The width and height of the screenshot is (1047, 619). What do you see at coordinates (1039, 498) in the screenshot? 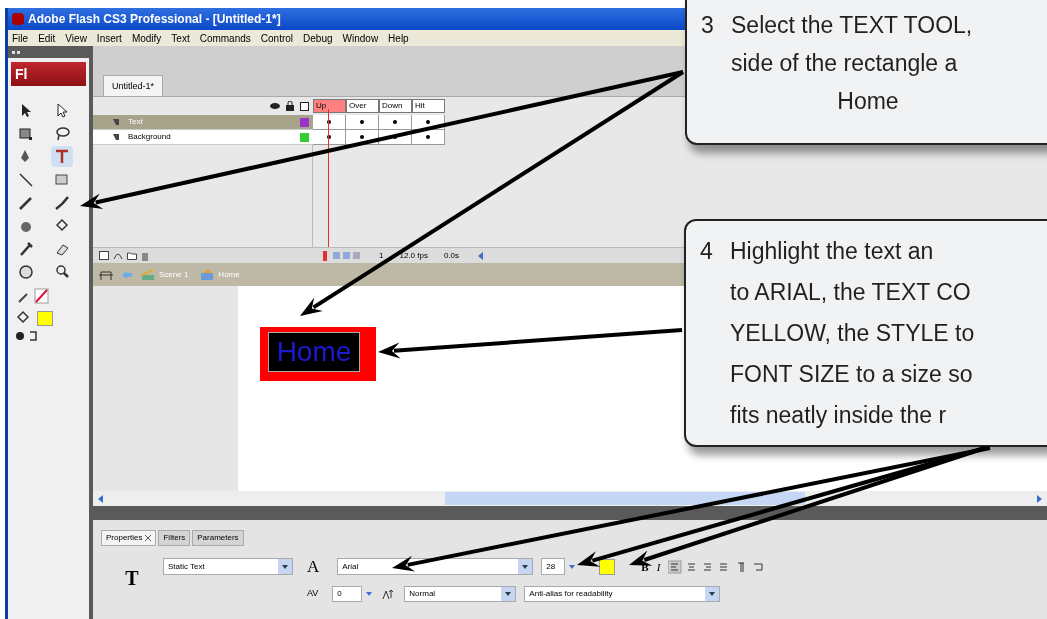
I see `scroll-right-icon` at bounding box center [1039, 498].